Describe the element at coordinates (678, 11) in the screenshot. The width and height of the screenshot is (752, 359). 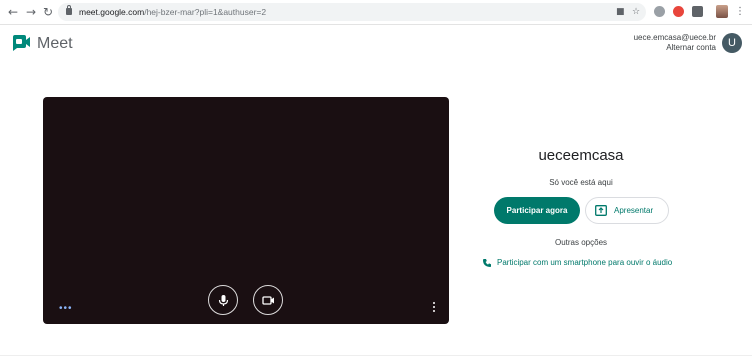
I see `opera-extension-icon` at that location.